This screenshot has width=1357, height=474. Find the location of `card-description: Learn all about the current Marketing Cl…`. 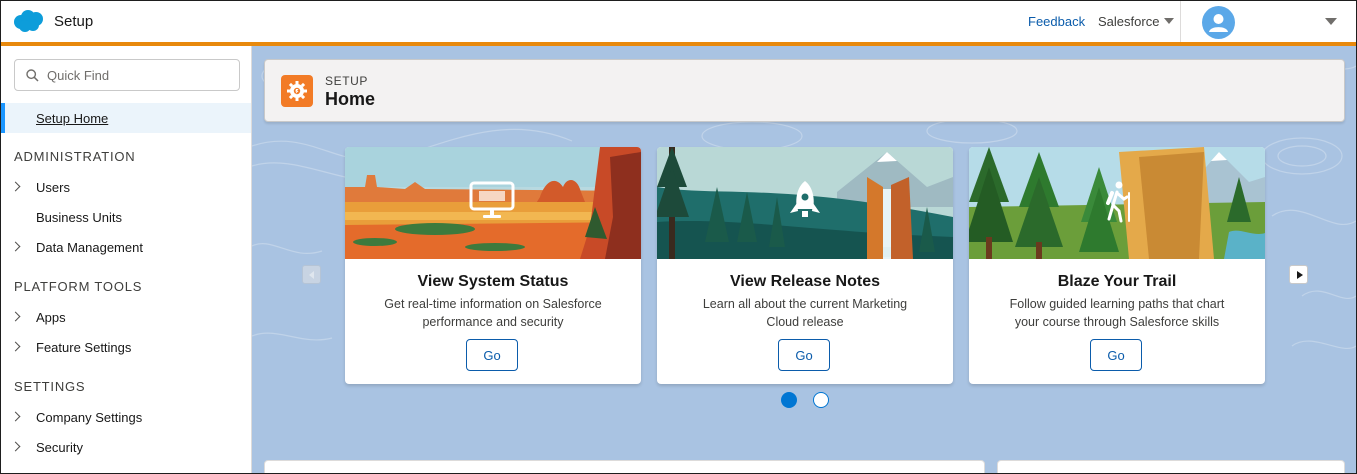

card-description: Learn all about the current Marketing Cl… is located at coordinates (805, 313).